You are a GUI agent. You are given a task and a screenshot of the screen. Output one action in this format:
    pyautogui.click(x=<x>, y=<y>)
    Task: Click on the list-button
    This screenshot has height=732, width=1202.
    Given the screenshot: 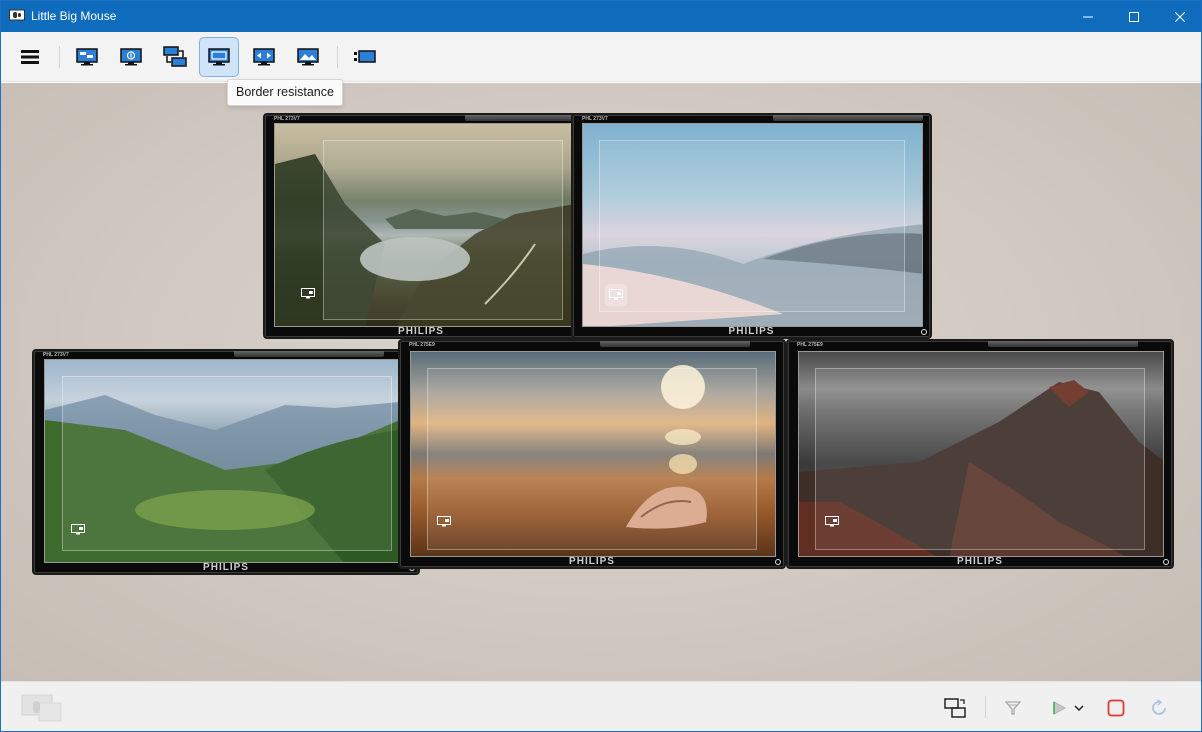 What is the action you would take?
    pyautogui.click(x=365, y=57)
    